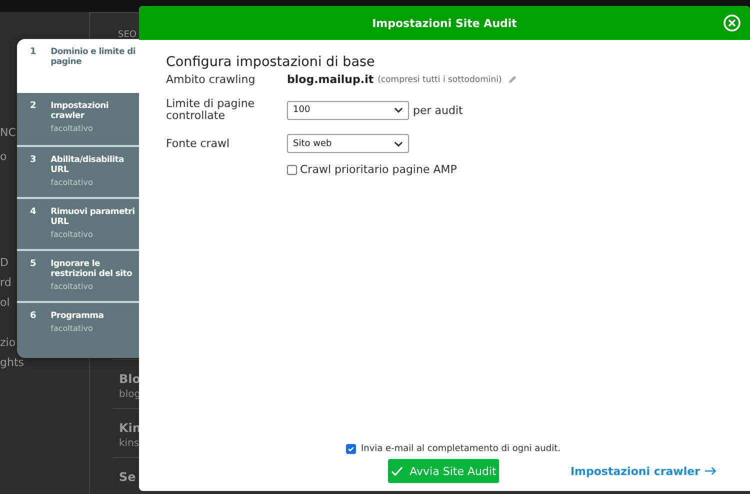 This screenshot has height=494, width=750. What do you see at coordinates (512, 79) in the screenshot?
I see `pencil-icon` at bounding box center [512, 79].